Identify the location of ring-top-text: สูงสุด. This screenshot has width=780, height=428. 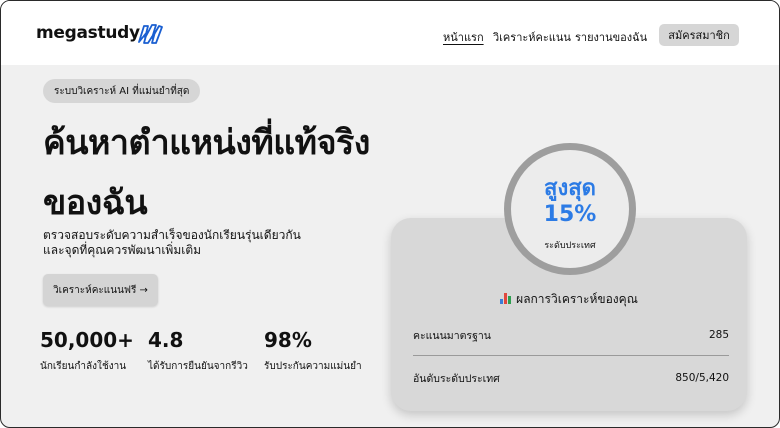
(570, 188).